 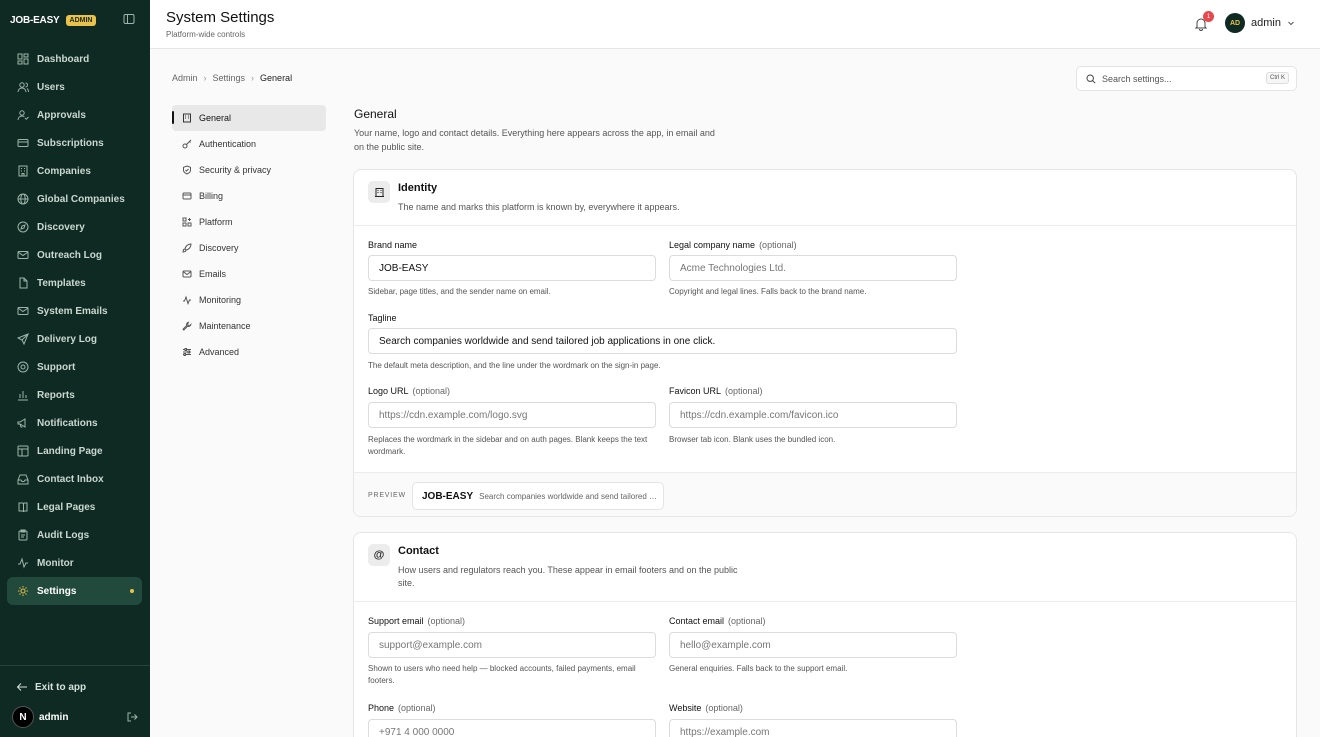 I want to click on sidebar-item-label: Audit Logs, so click(x=63, y=535).